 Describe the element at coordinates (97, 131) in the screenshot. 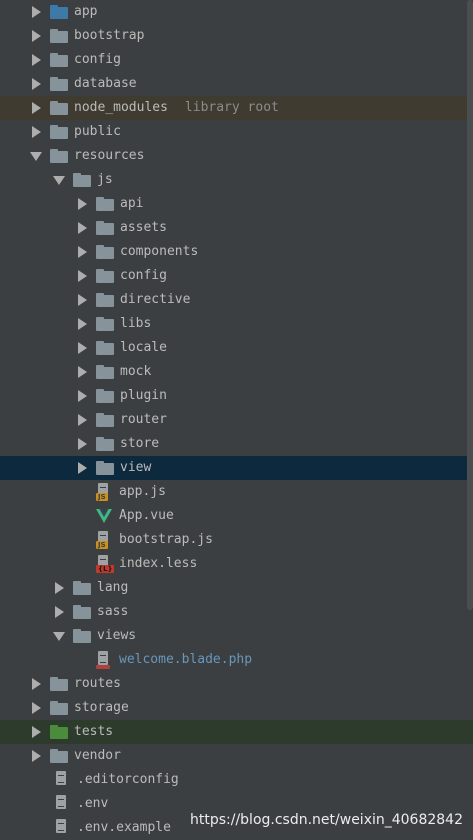

I see `tree-label: public` at that location.